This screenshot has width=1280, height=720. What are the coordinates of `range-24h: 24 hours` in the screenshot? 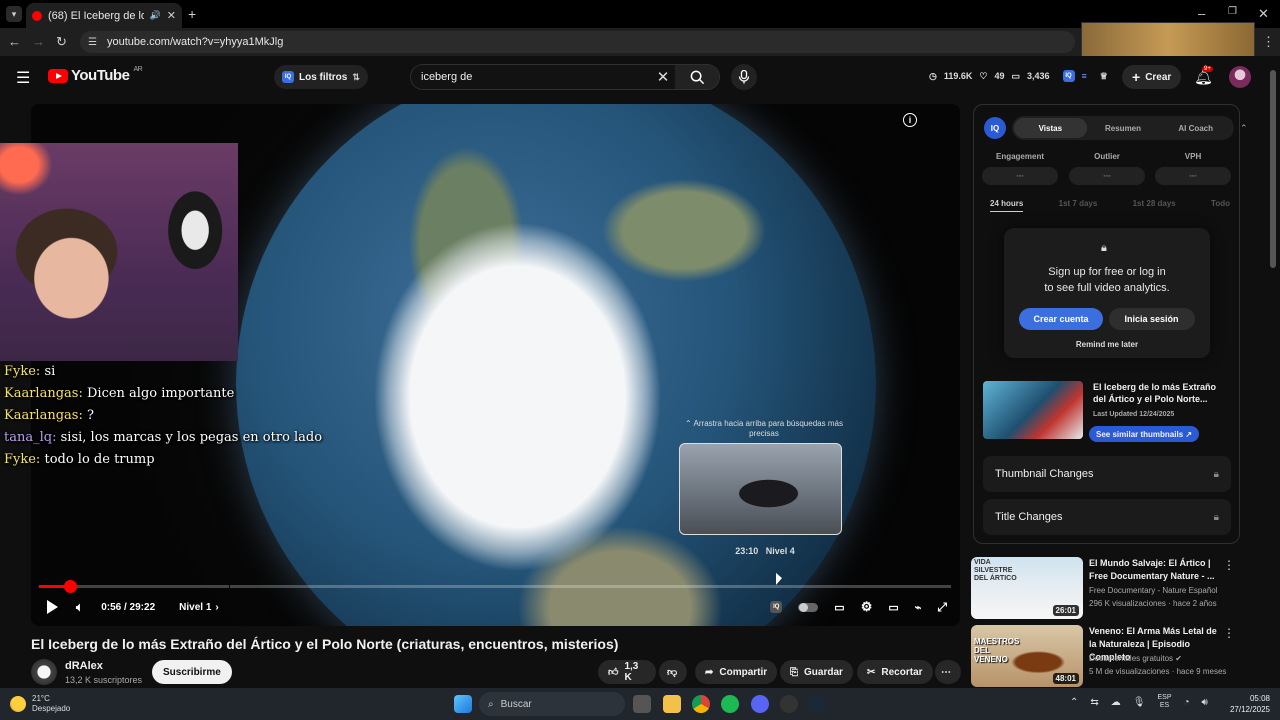 It's located at (1007, 205).